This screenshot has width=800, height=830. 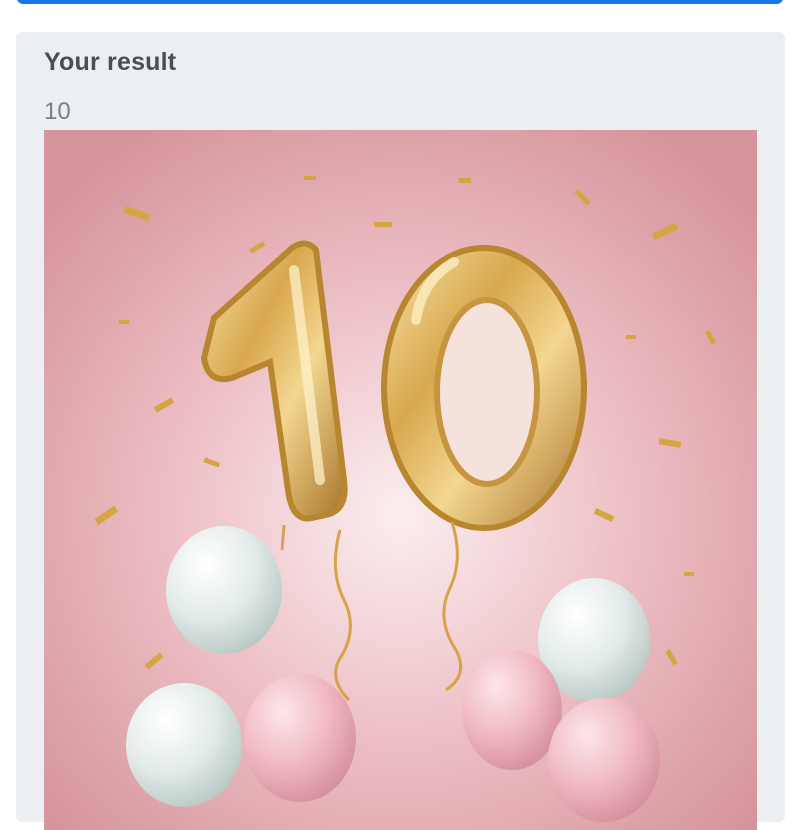 What do you see at coordinates (400, 2) in the screenshot?
I see `top-action-bar` at bounding box center [400, 2].